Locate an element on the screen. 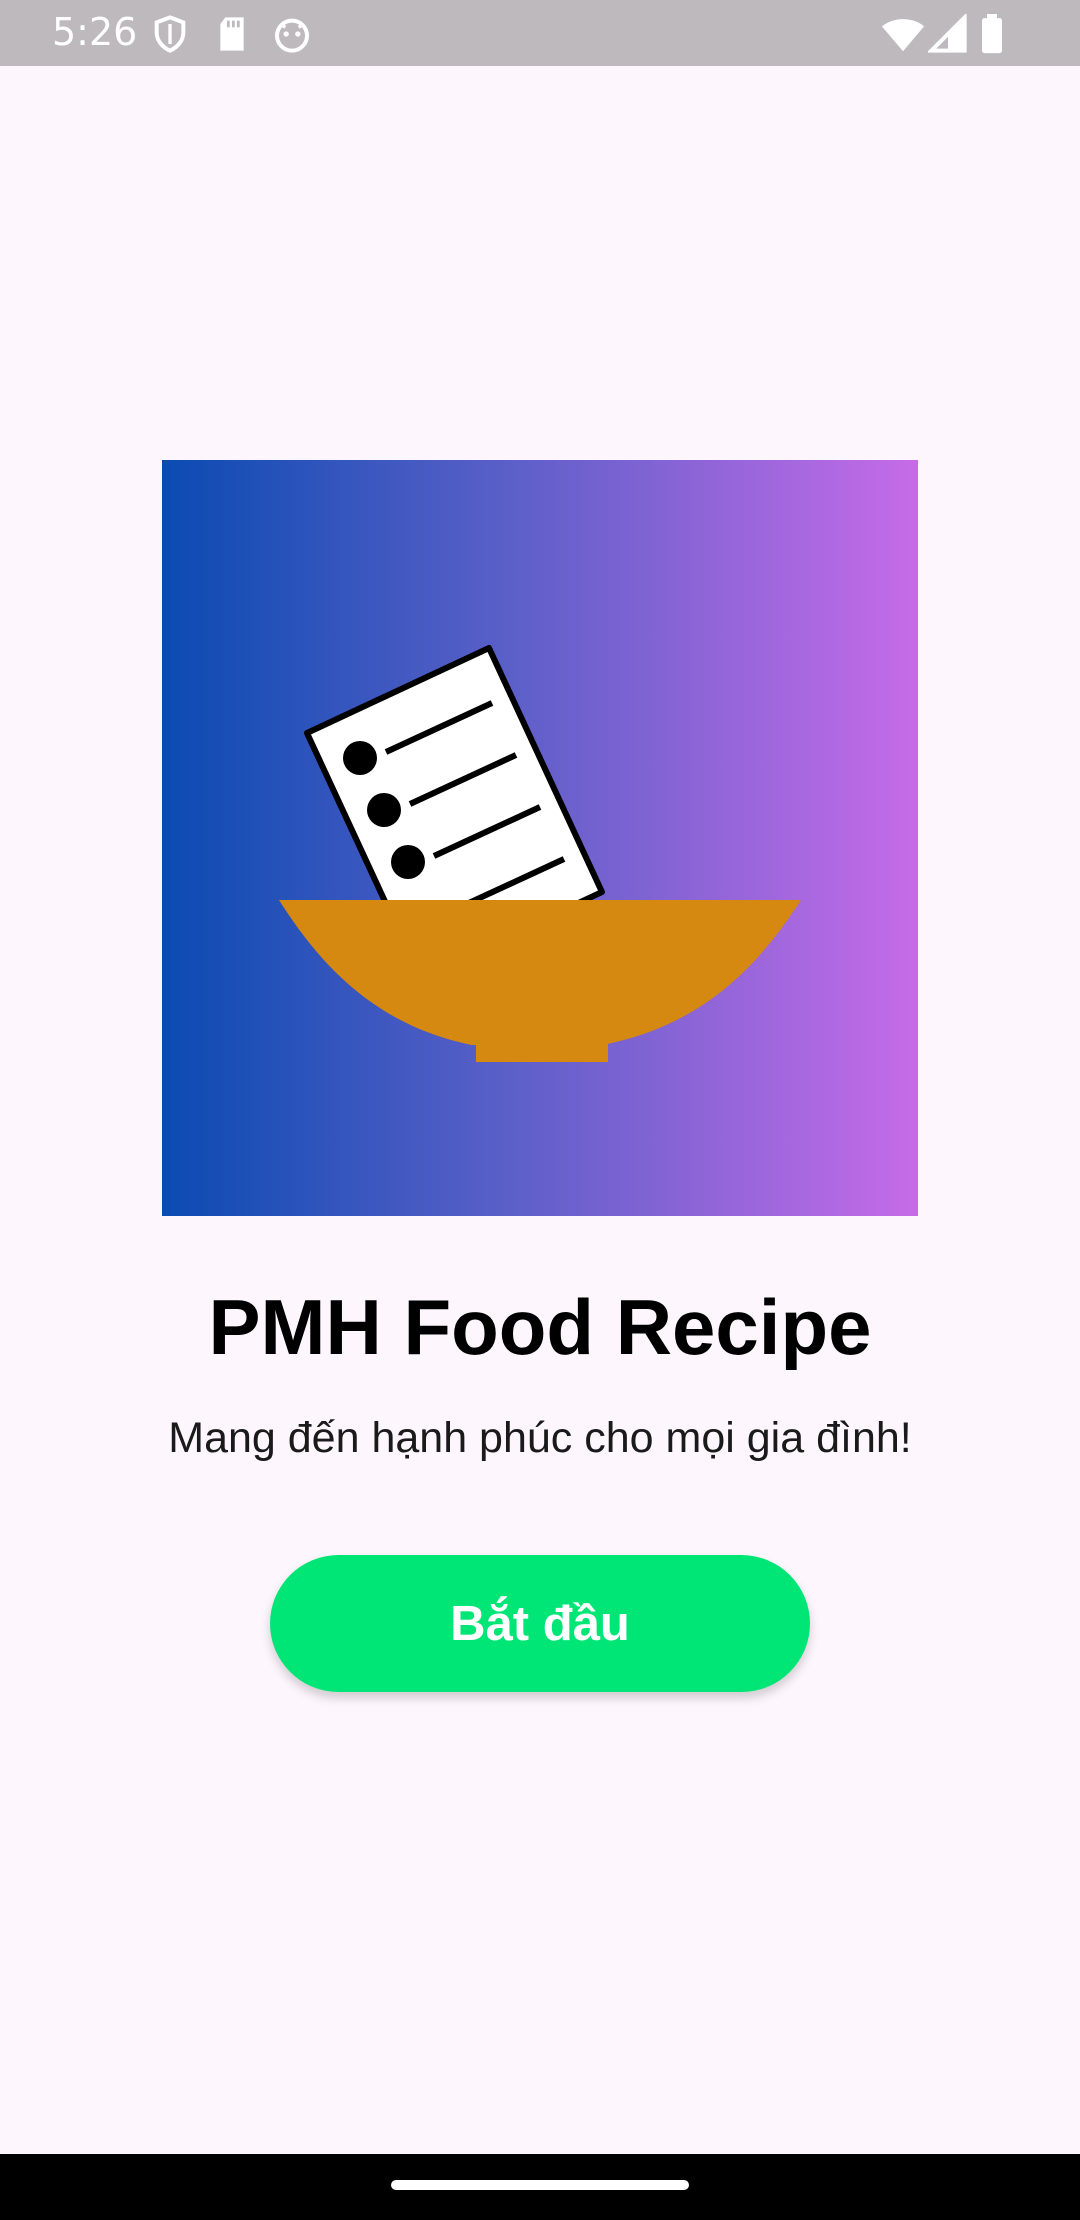 Image resolution: width=1080 pixels, height=2220 pixels. home-gesture-handle is located at coordinates (540, 2185).